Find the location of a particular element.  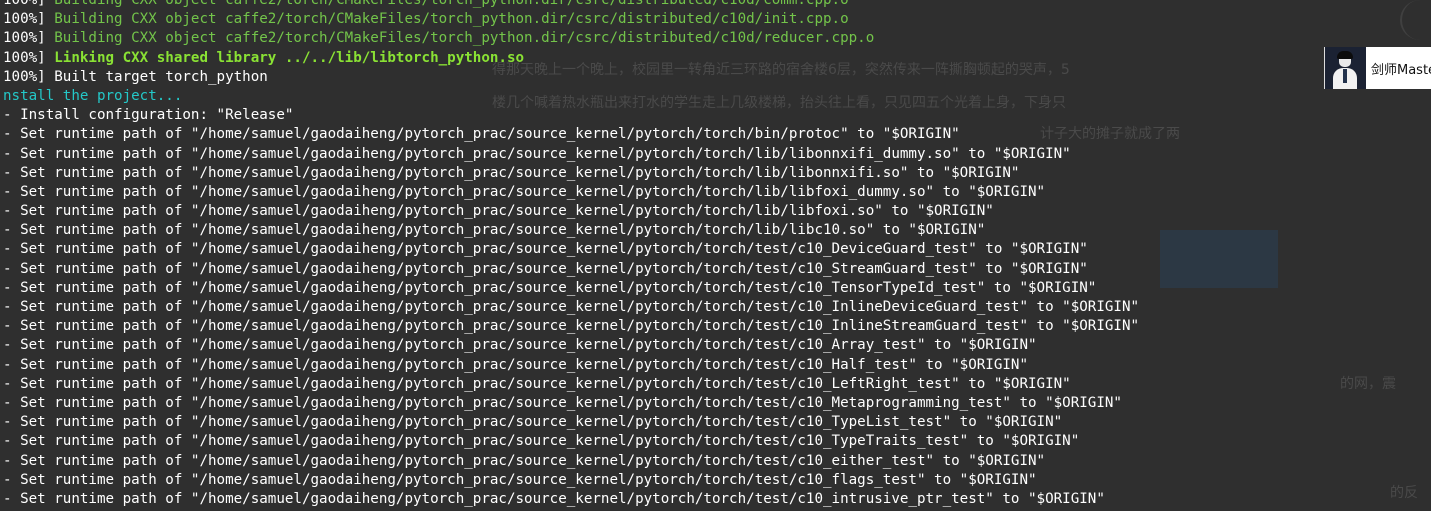

user-card: 剑师Master is located at coordinates (1377, 68).